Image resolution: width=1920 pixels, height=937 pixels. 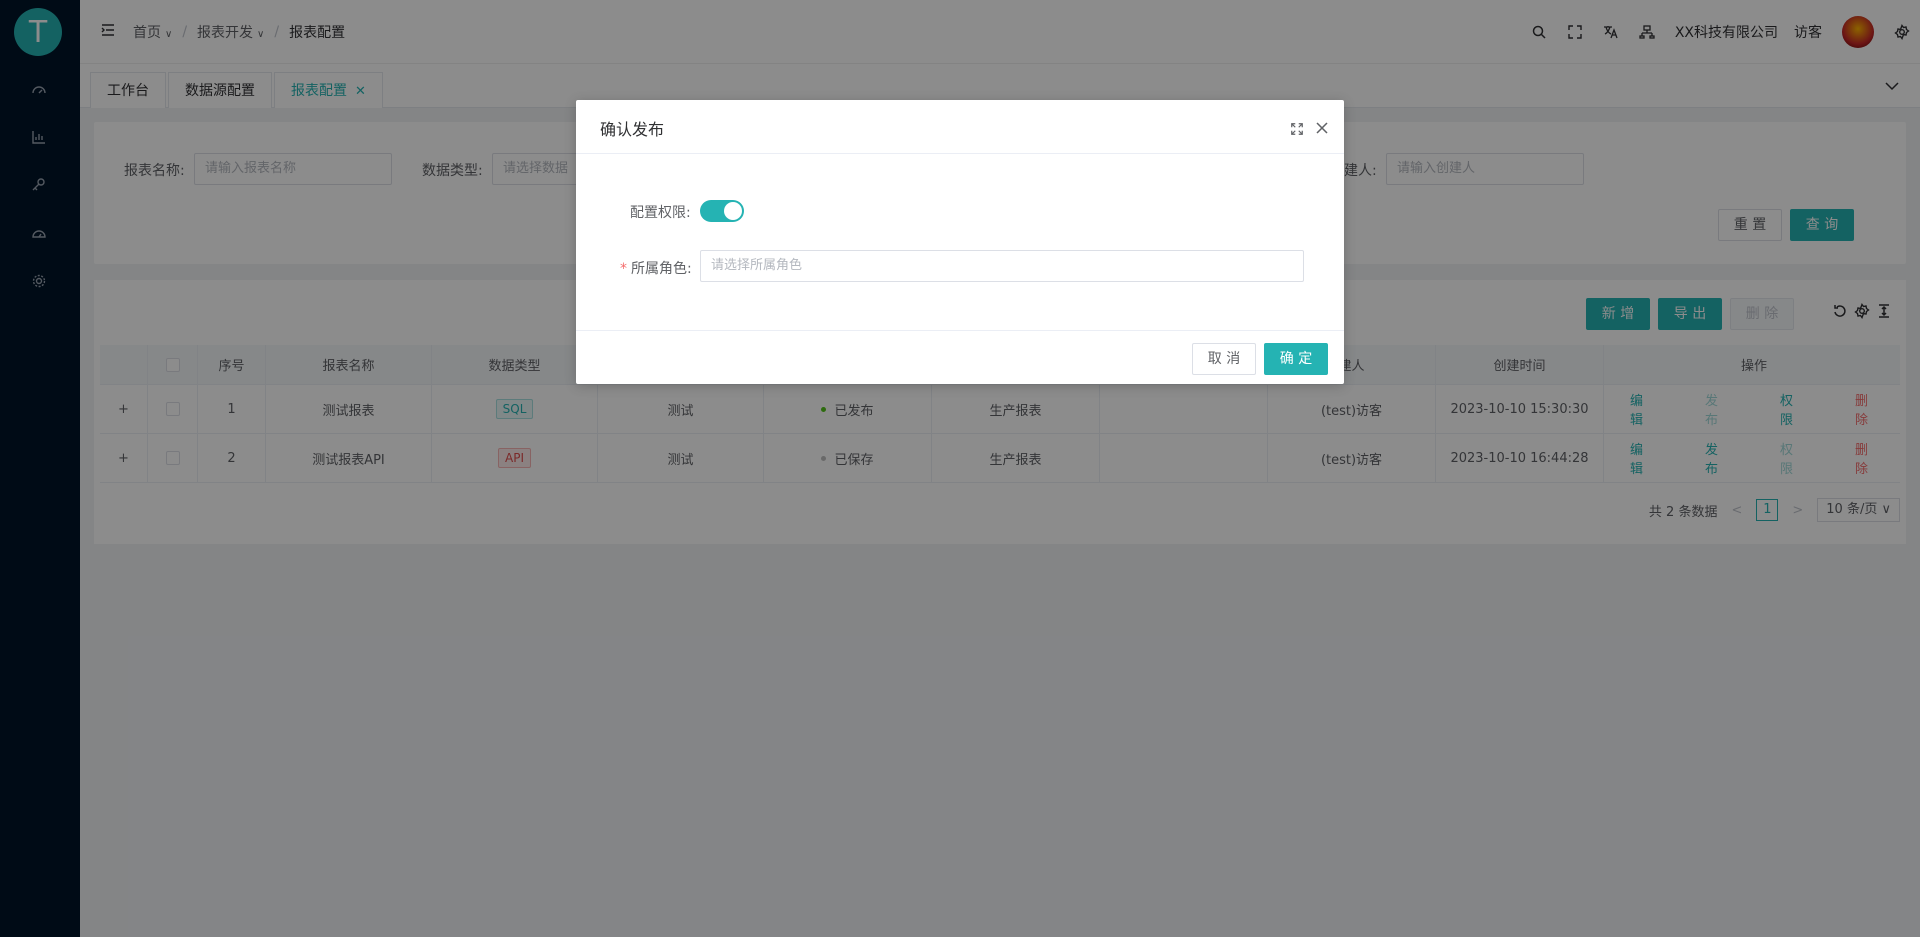 I want to click on dialog-header: 确认发布, so click(x=960, y=127).